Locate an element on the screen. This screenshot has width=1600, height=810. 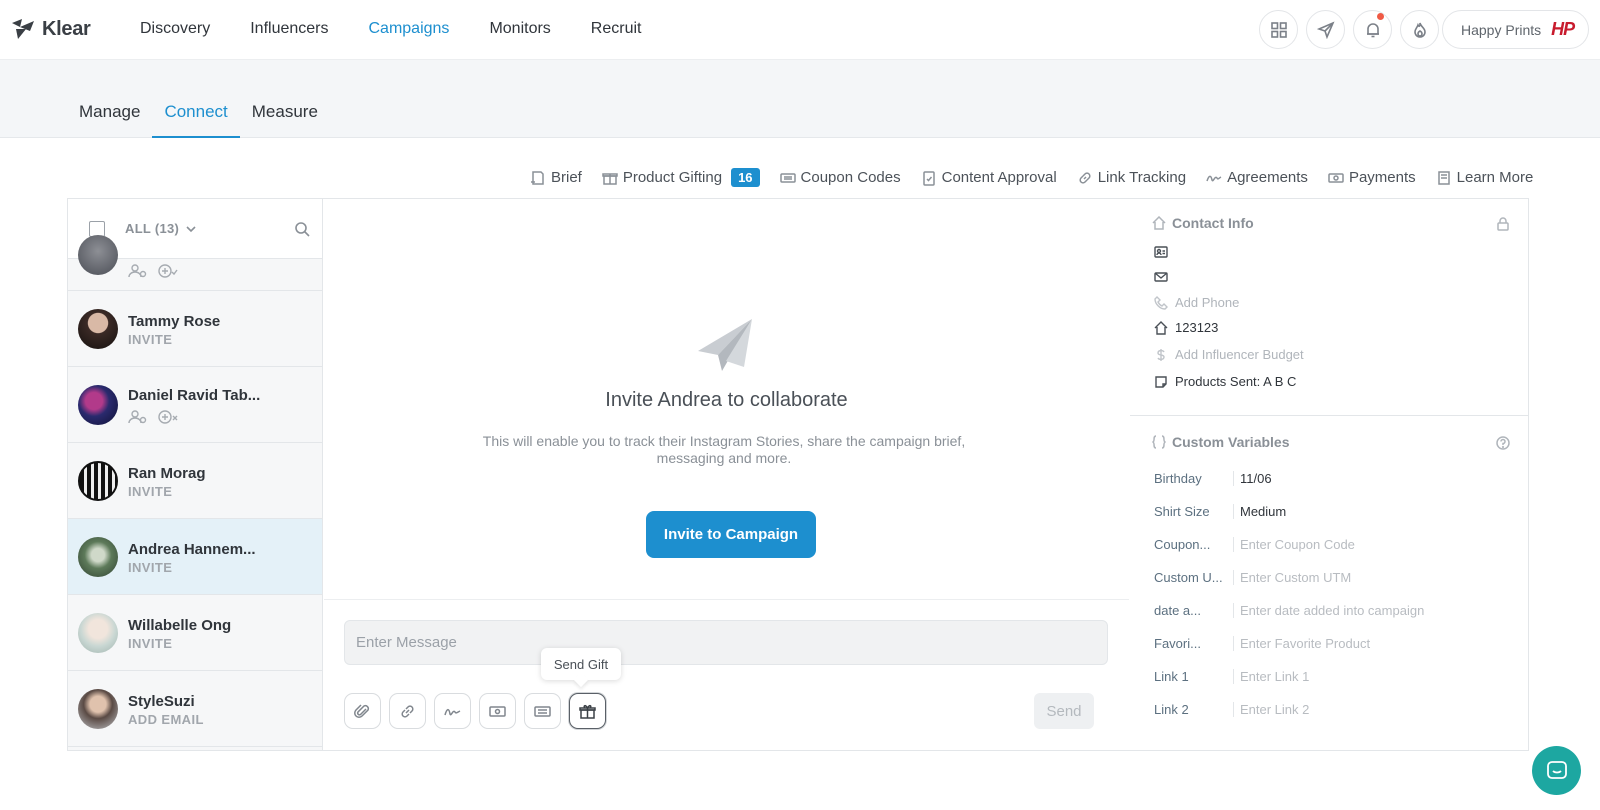
support-chat-button is located at coordinates (1556, 770).